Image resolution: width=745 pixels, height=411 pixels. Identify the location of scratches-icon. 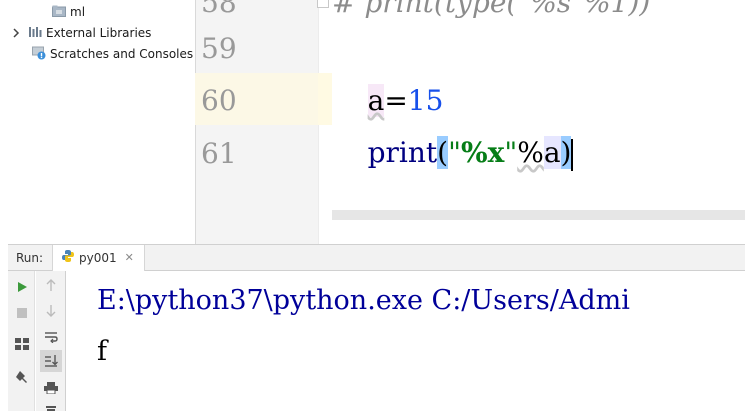
(39, 54).